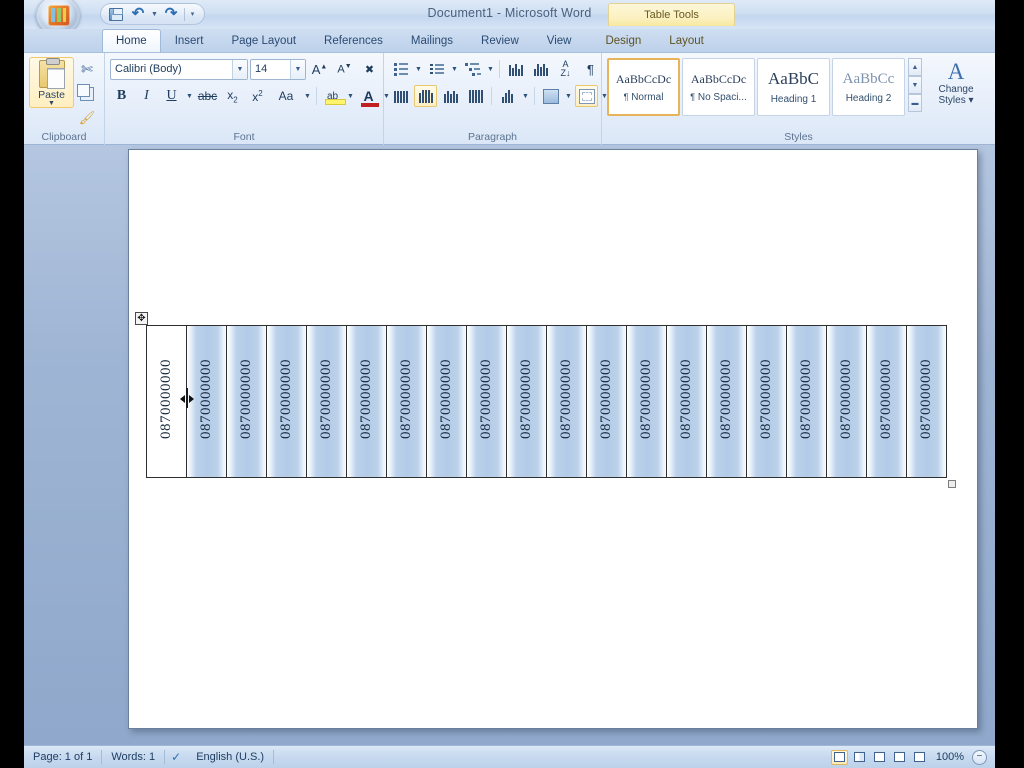 The width and height of the screenshot is (1024, 768). I want to click on table-cell-16: 0870000000, so click(766, 401).